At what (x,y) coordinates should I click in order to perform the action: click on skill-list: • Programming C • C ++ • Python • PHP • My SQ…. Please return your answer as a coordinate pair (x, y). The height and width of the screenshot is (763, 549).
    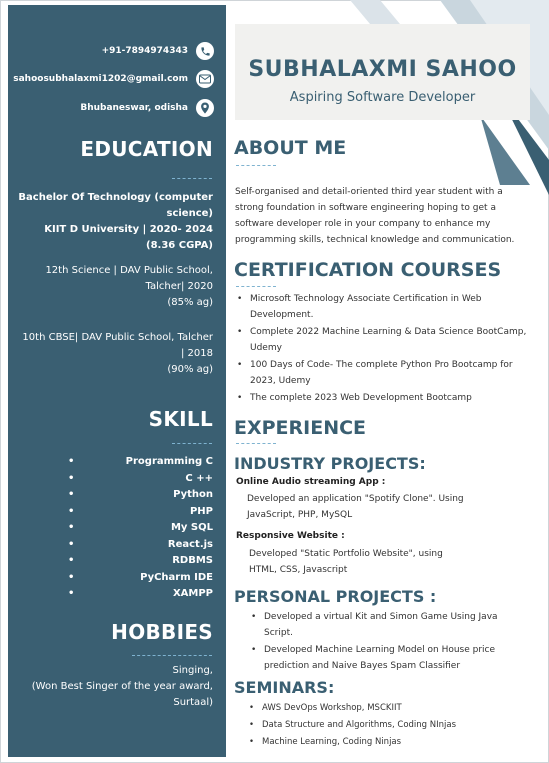
    Looking at the image, I should click on (117, 530).